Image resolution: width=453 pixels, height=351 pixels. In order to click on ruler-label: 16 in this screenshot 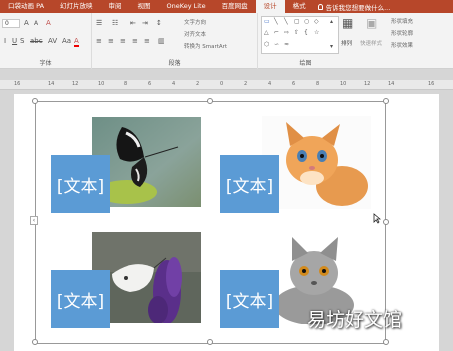, I will do `click(17, 84)`.